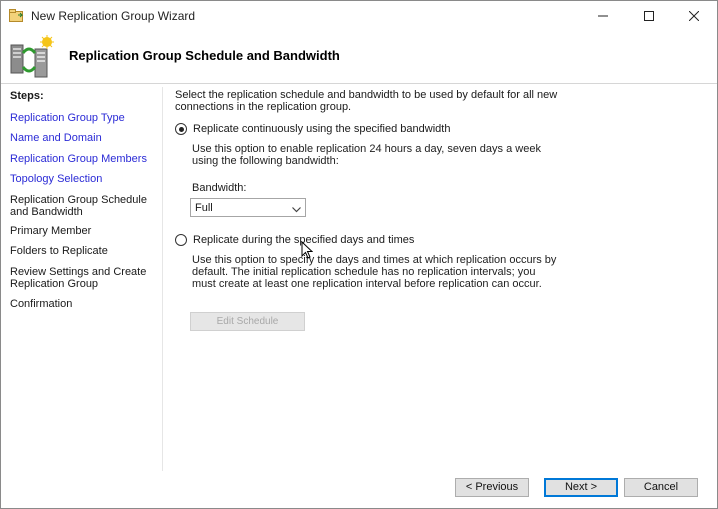  What do you see at coordinates (219, 188) in the screenshot?
I see `bandwidth-label: Bandwidth:` at bounding box center [219, 188].